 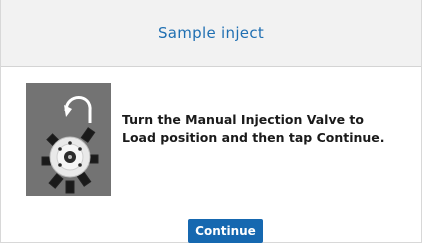 I want to click on dialog-title: Sample inject, so click(x=211, y=33).